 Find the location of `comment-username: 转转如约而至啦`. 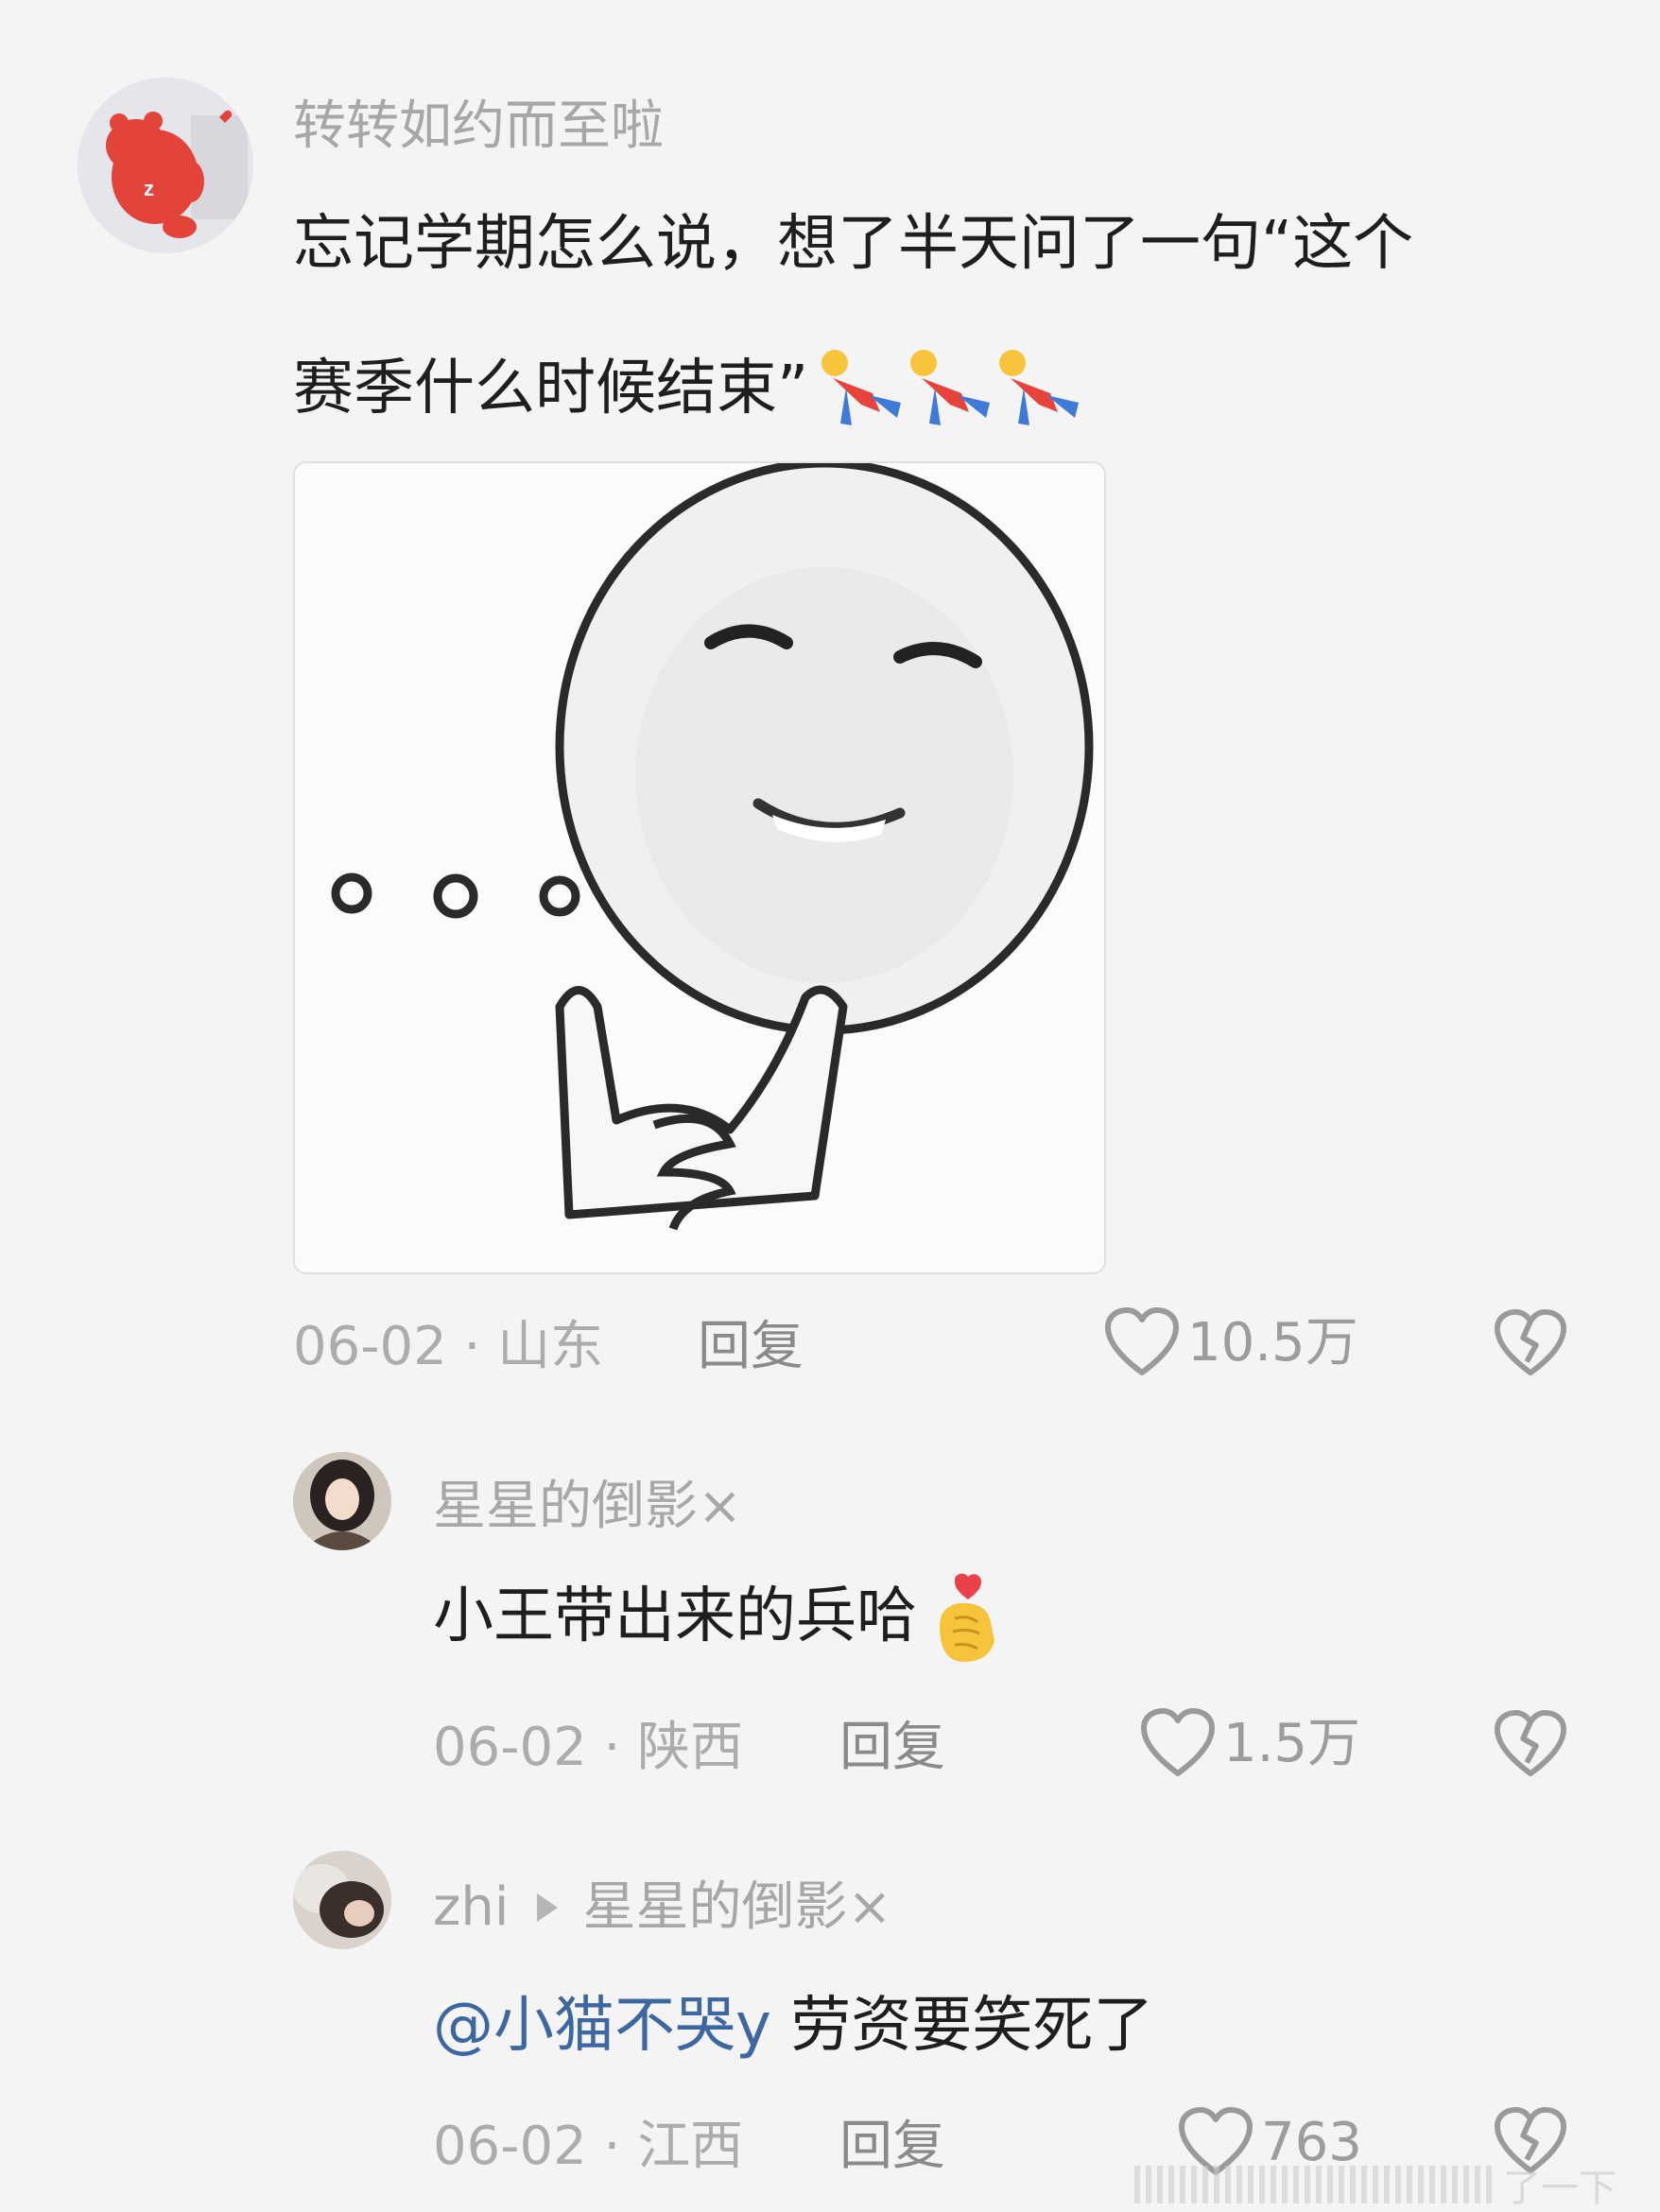

comment-username: 转转如约而至啦 is located at coordinates (478, 127).